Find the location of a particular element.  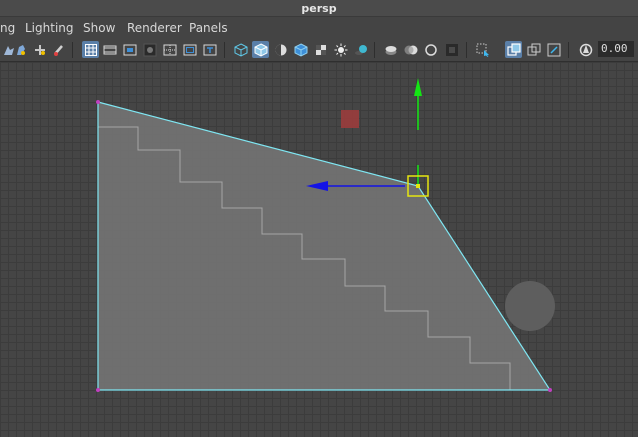

red-locator is located at coordinates (350, 119).